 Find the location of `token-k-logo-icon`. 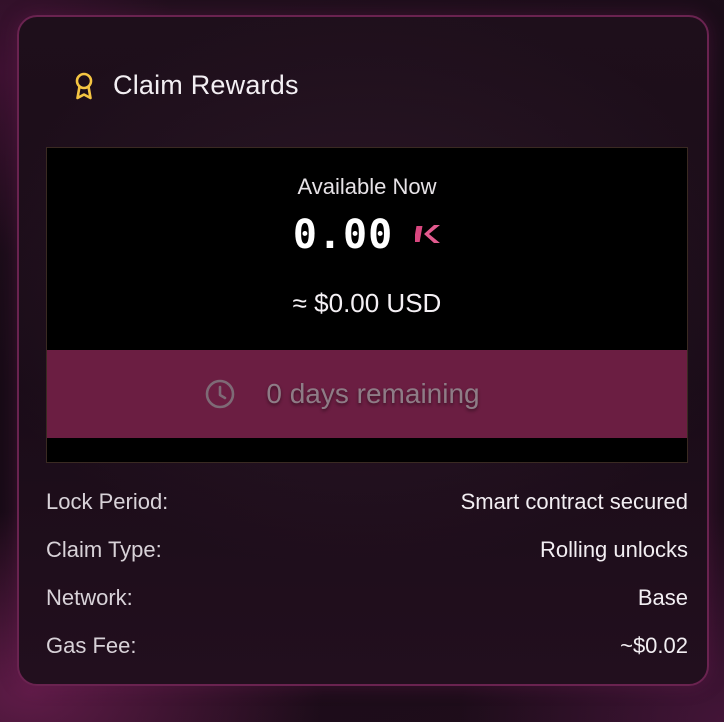

token-k-logo-icon is located at coordinates (427, 234).